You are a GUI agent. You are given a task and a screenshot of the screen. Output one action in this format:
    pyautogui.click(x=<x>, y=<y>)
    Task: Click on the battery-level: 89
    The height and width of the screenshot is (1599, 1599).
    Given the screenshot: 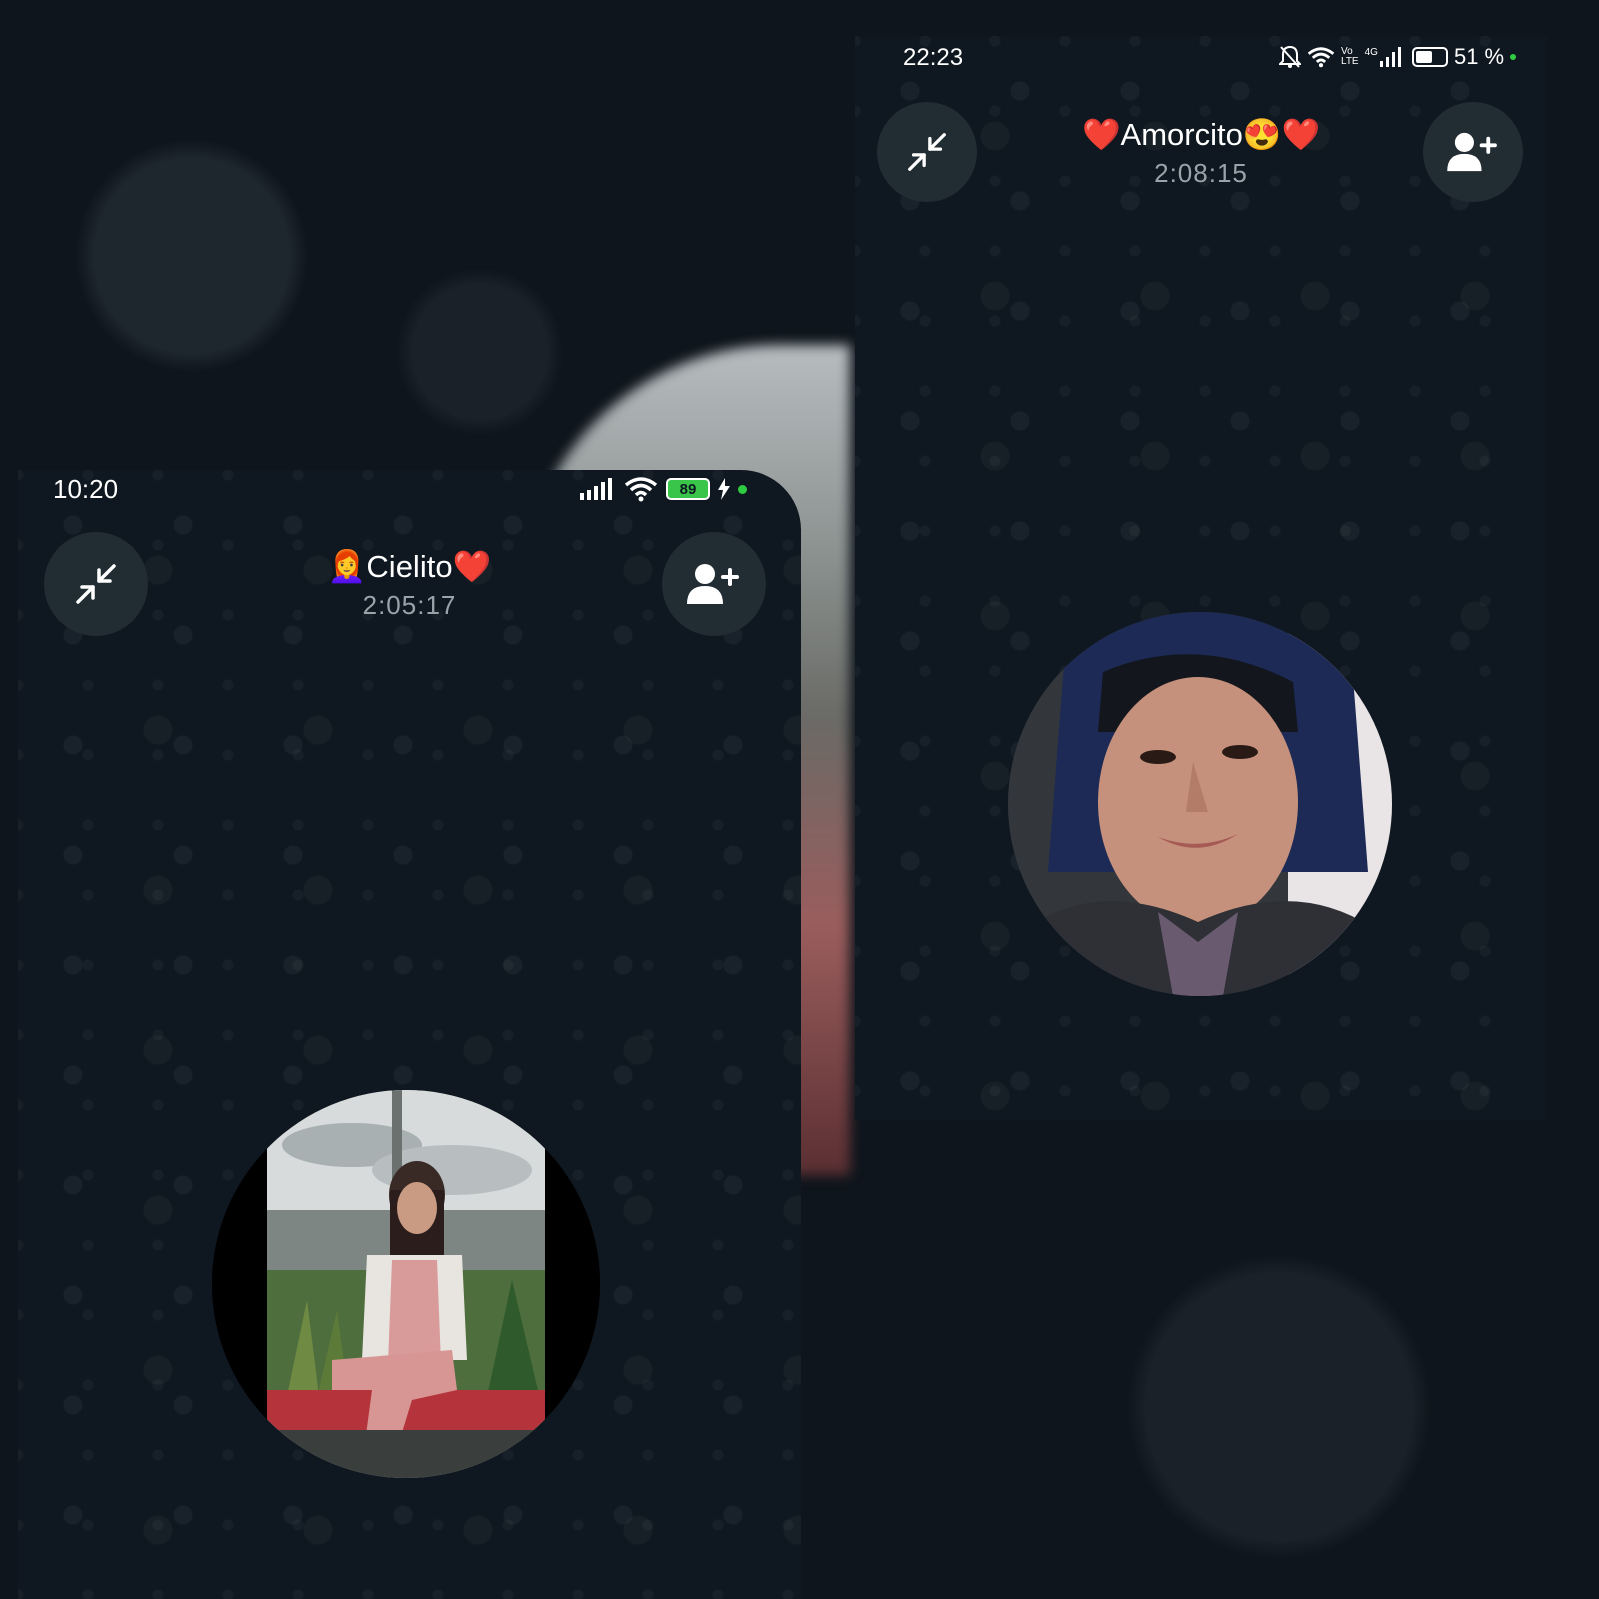 What is the action you would take?
    pyautogui.click(x=688, y=489)
    